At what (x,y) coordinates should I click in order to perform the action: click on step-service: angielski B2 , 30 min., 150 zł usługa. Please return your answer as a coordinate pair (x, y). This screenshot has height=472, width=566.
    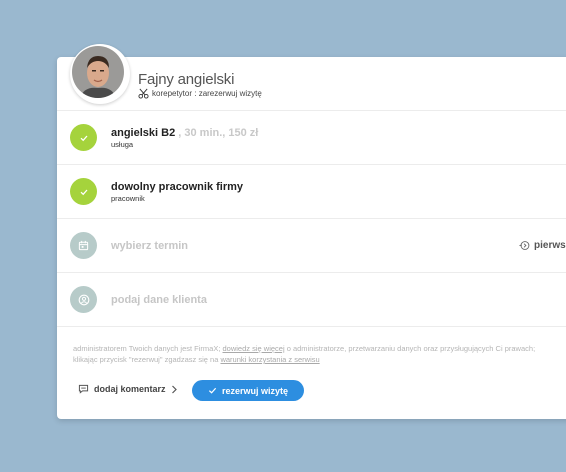
    Looking at the image, I should click on (311, 137).